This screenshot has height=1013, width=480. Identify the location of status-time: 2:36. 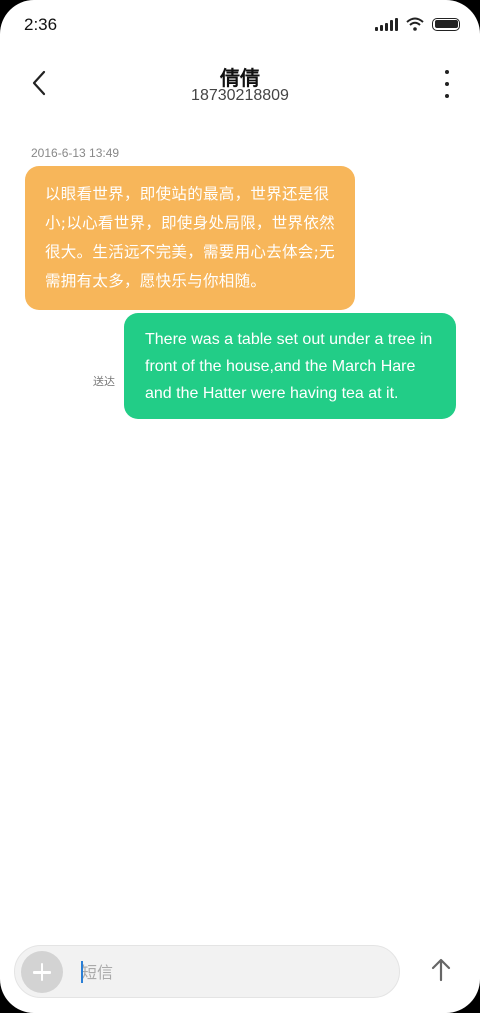
(41, 24).